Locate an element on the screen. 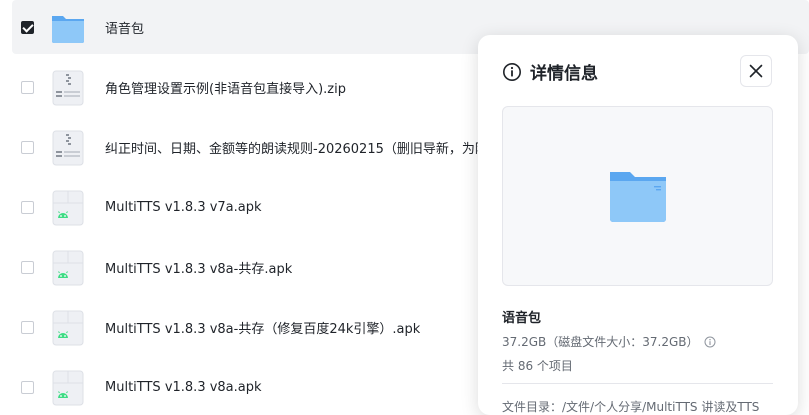  file-name: MultiTTS v1.8.3 v8a.apk is located at coordinates (183, 387).